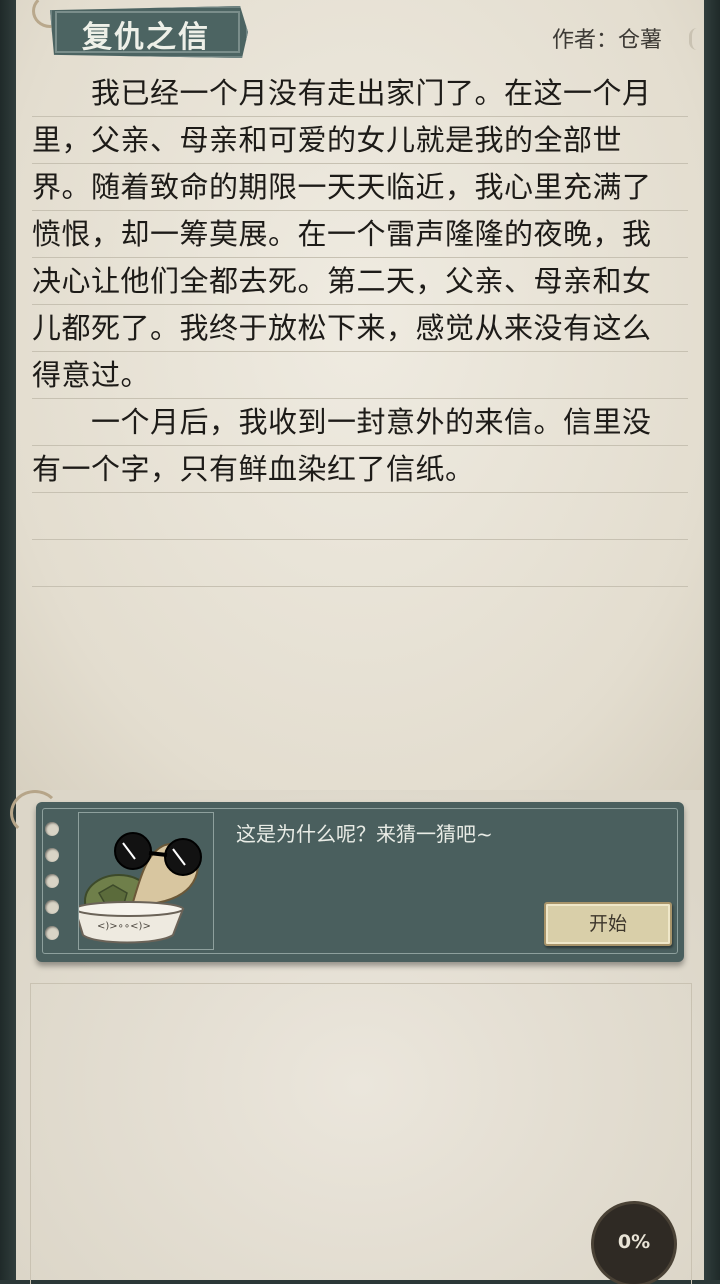 Image resolution: width=720 pixels, height=1284 pixels. I want to click on avatar: <)>∘∘<)>, so click(143, 881).